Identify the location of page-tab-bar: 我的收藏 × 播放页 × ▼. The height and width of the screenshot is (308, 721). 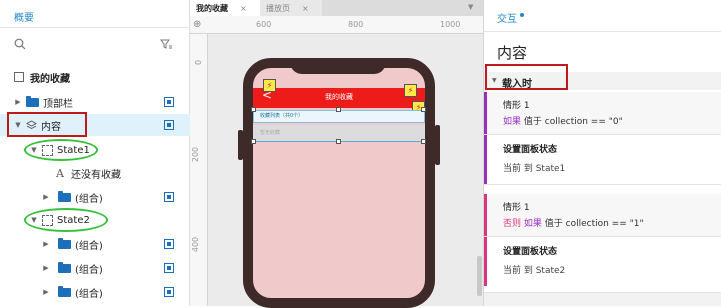
(336, 8).